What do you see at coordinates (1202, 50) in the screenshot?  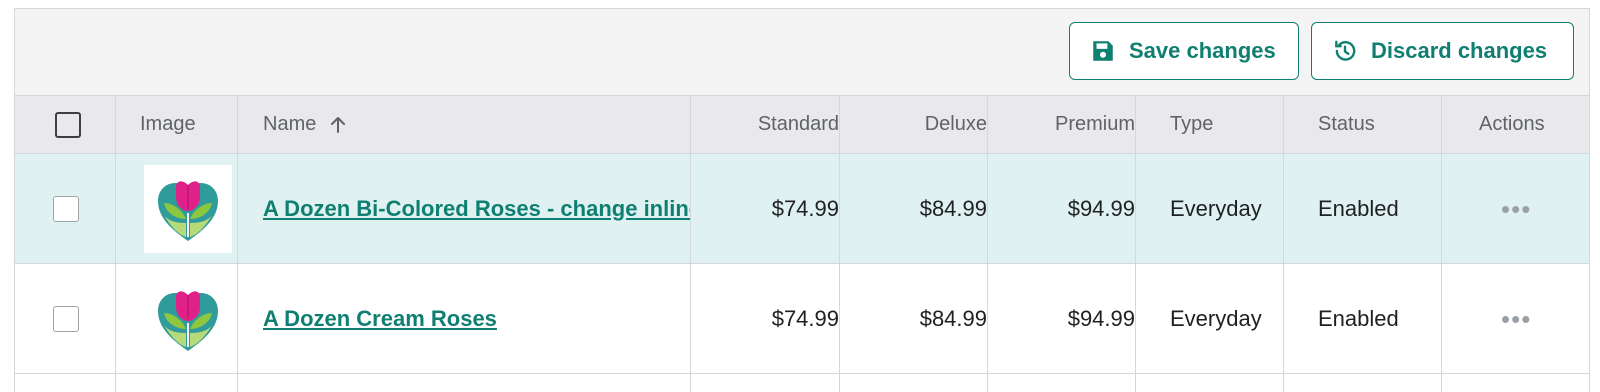 I see `save-changes-label: Save changes` at bounding box center [1202, 50].